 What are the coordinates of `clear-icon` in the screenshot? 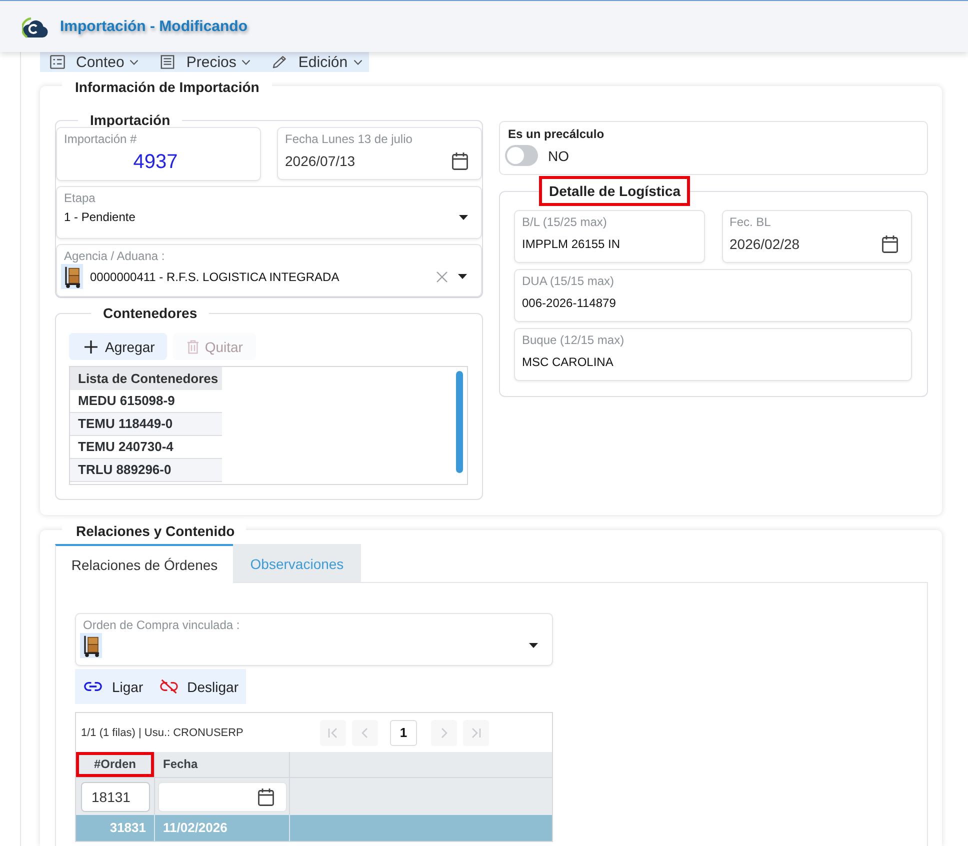 It's located at (442, 276).